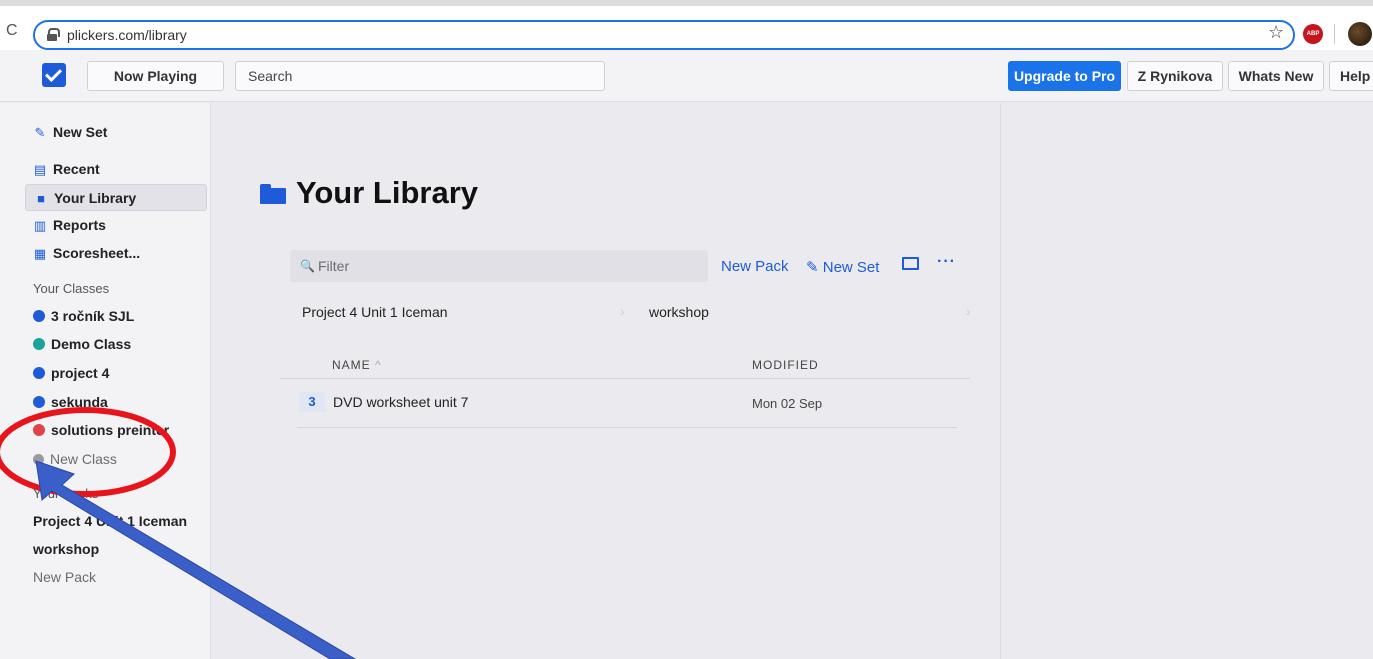 This screenshot has height=659, width=1373. Describe the element at coordinates (664, 35) in the screenshot. I see `address-bar: plickers.com/library` at that location.